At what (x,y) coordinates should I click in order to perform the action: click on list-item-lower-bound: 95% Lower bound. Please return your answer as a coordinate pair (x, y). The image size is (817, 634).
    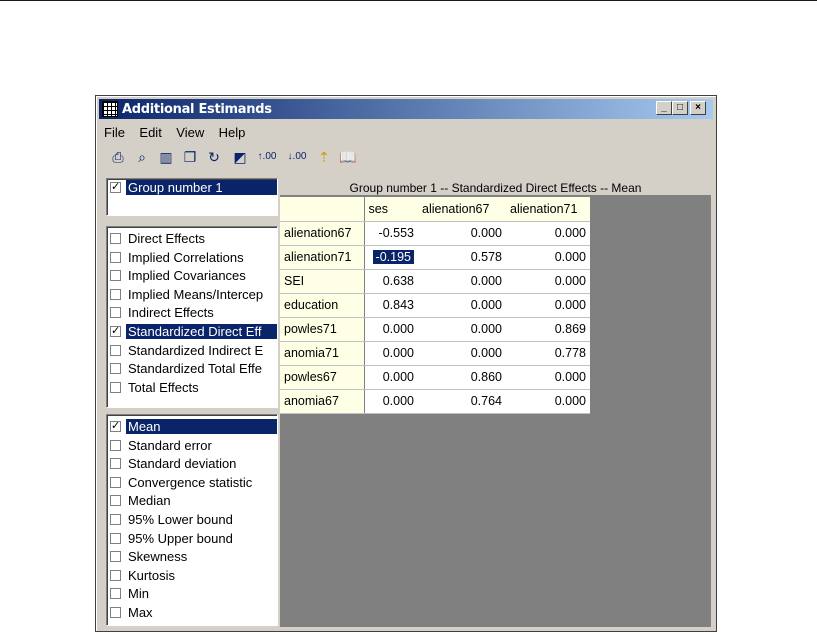
    Looking at the image, I should click on (192, 520).